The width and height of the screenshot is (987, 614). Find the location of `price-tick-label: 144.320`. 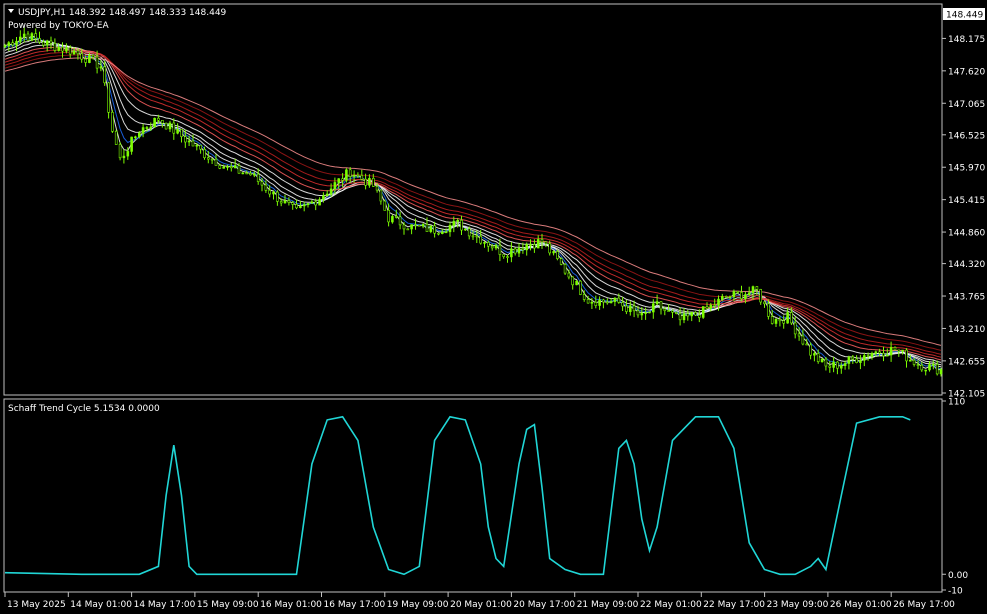

price-tick-label: 144.320 is located at coordinates (966, 265).